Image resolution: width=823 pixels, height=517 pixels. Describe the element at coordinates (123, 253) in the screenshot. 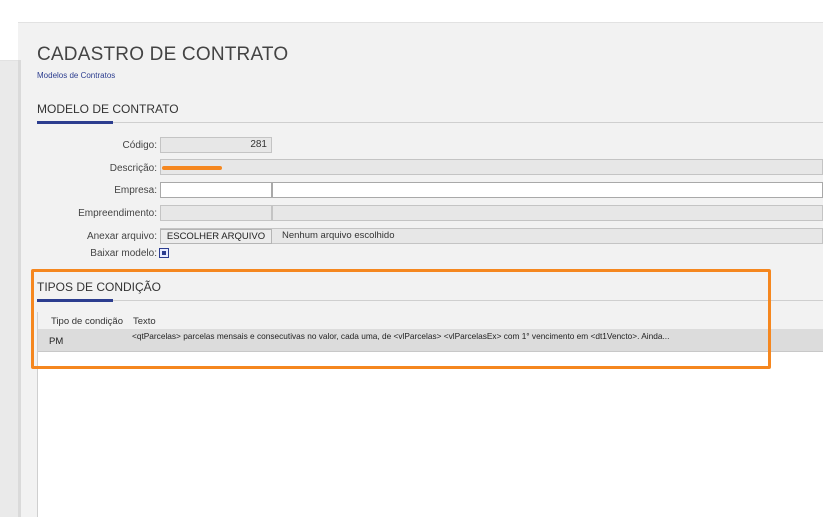

I see `baixar-label: Baixar modelo:` at that location.